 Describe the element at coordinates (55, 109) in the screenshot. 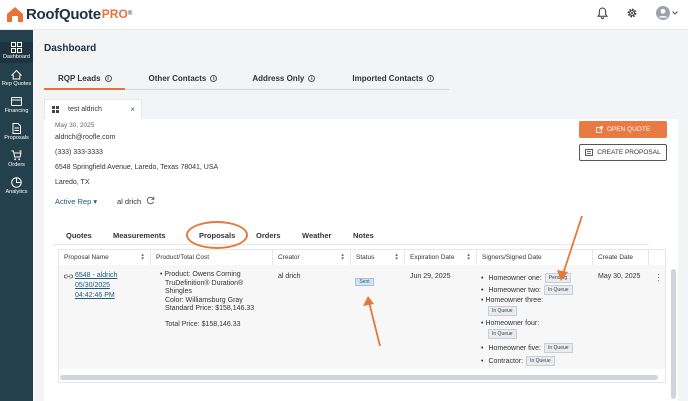

I see `grid-icon` at that location.